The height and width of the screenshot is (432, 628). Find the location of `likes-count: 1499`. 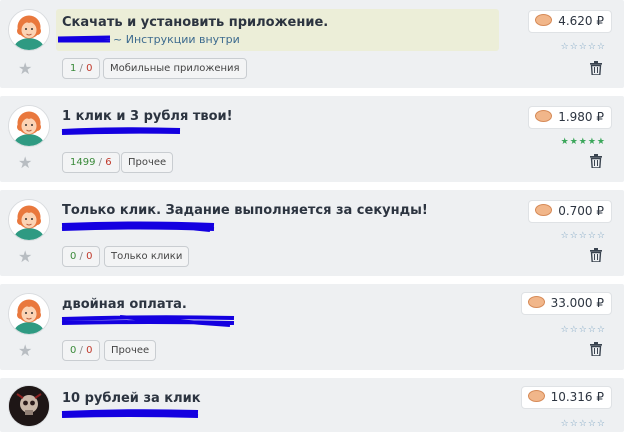

likes-count: 1499 is located at coordinates (83, 162).